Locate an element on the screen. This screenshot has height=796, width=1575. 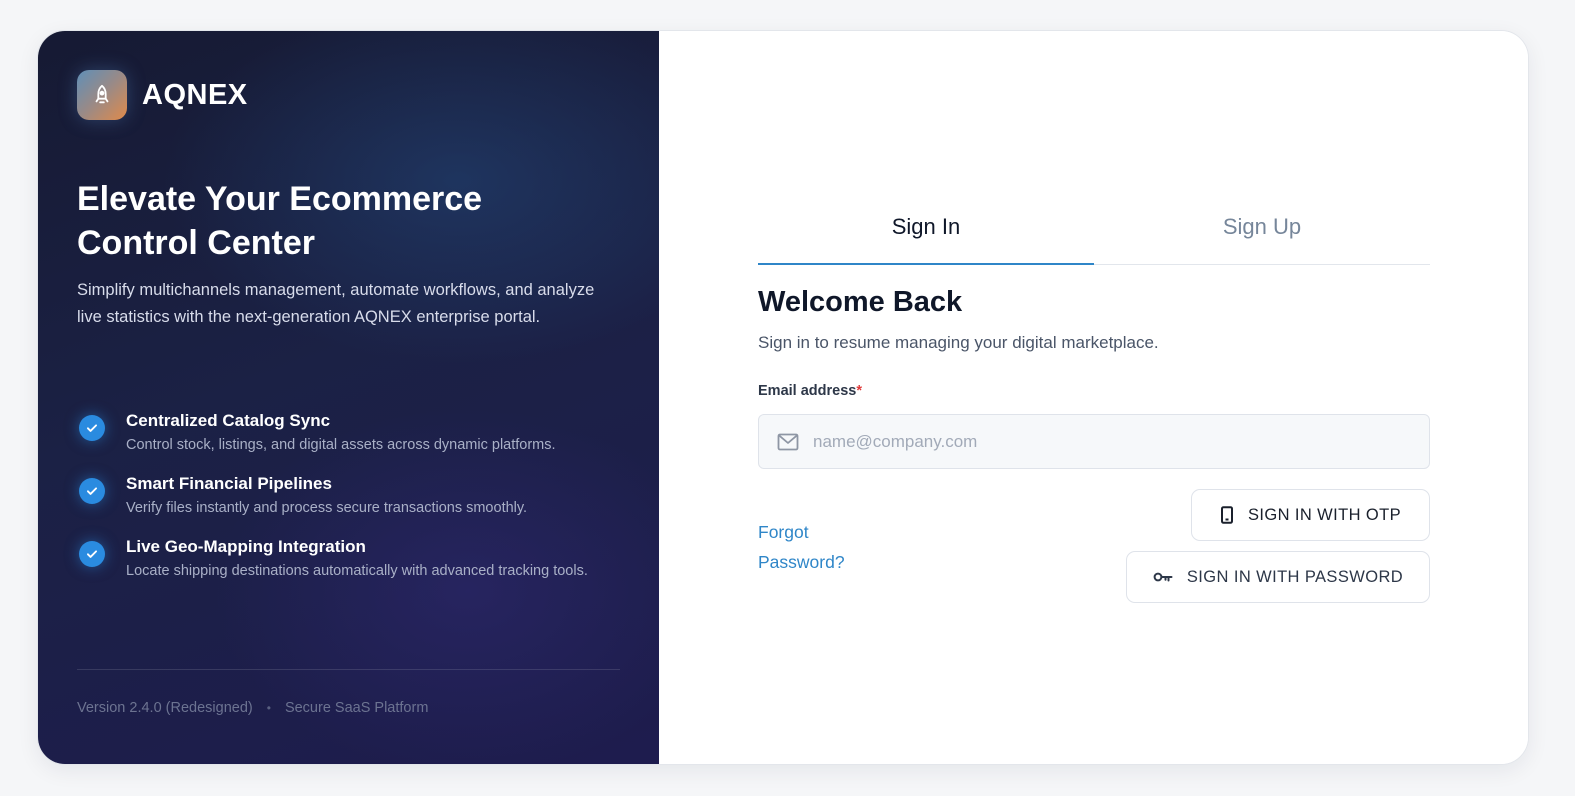
tab-sign-up: Sign Up is located at coordinates (1262, 236).